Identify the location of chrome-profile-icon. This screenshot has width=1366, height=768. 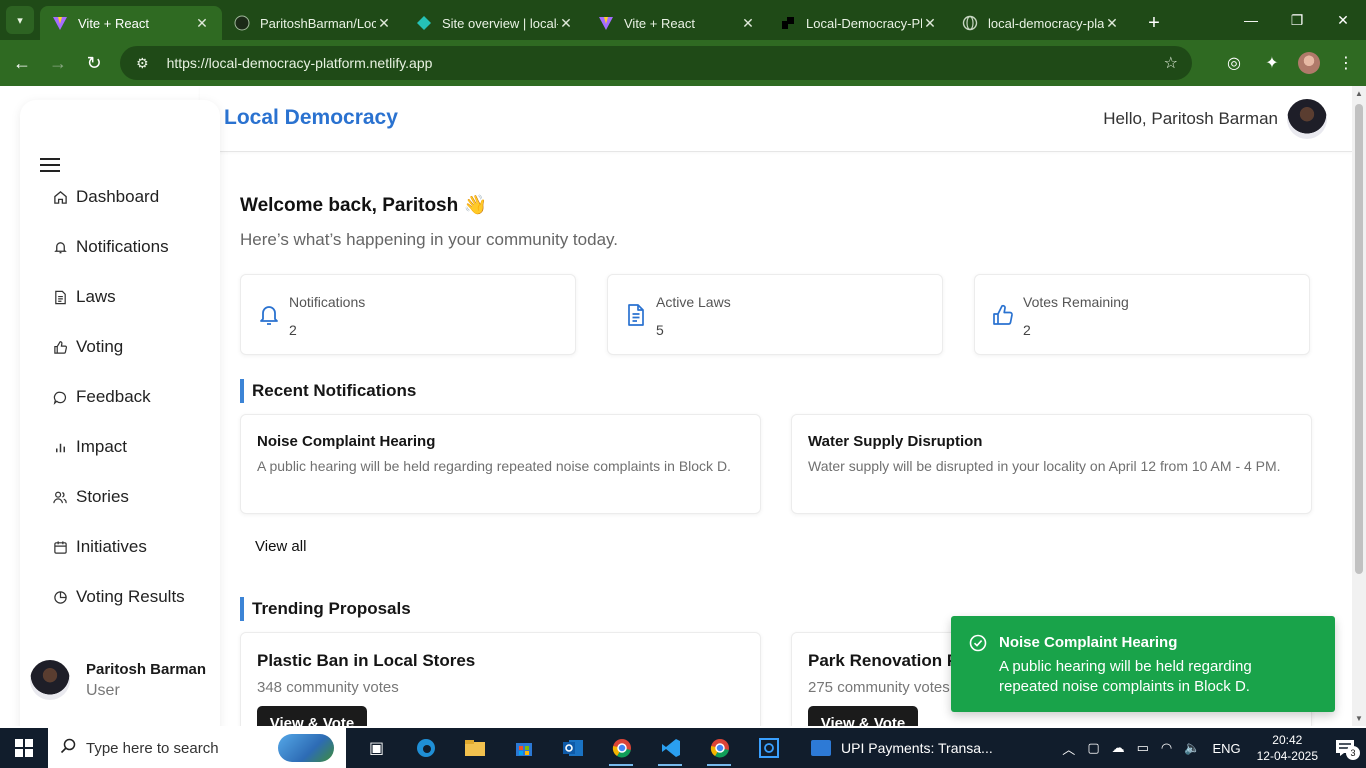
(719, 748).